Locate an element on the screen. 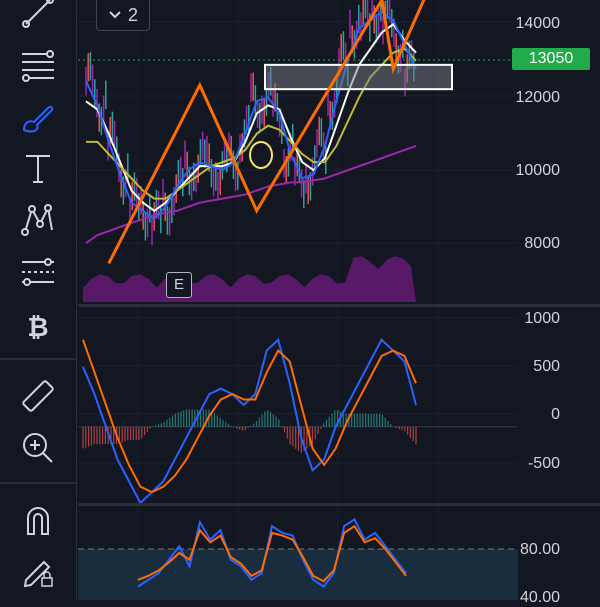  forecast-icon is located at coordinates (38, 272).